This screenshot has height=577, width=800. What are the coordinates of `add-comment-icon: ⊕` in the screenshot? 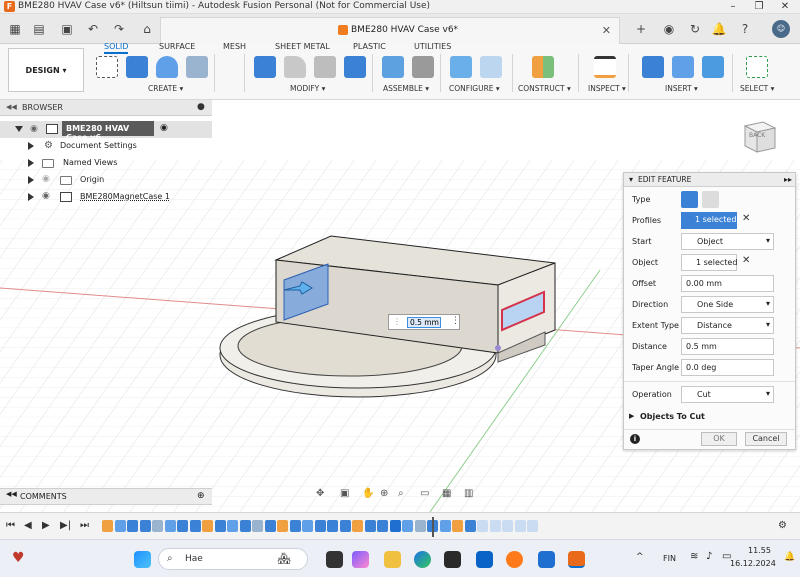 It's located at (201, 496).